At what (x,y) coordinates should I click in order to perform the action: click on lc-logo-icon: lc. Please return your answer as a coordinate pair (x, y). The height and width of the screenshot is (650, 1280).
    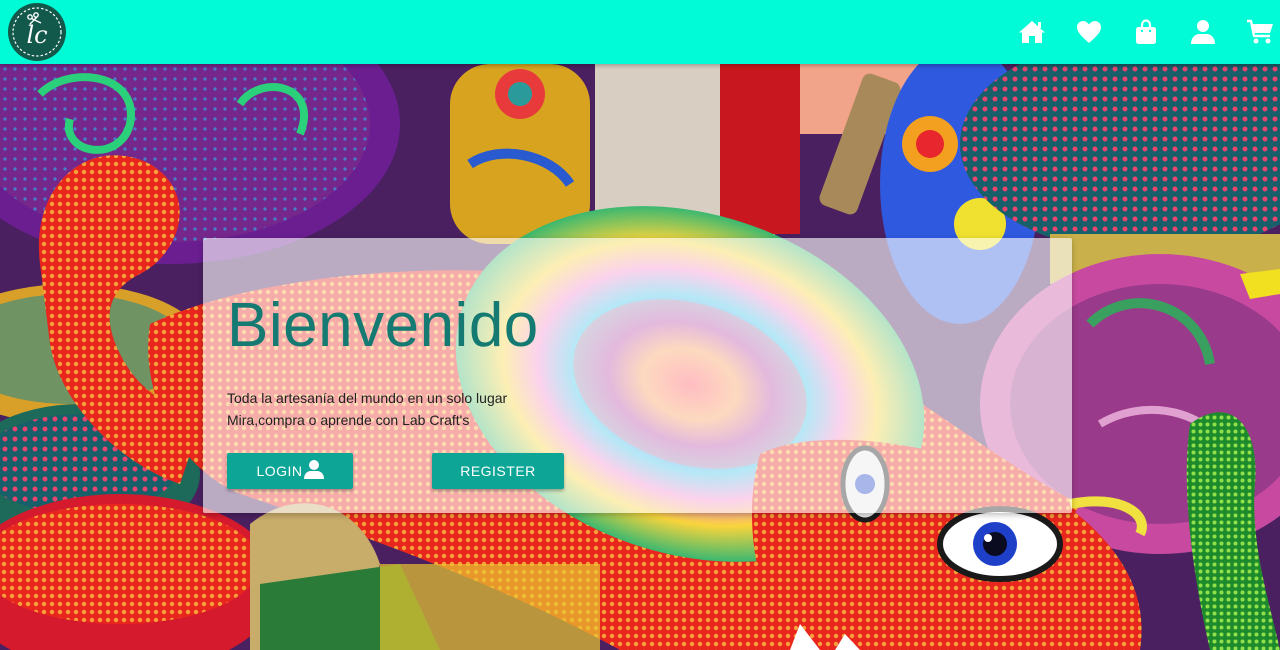
    Looking at the image, I should click on (37, 32).